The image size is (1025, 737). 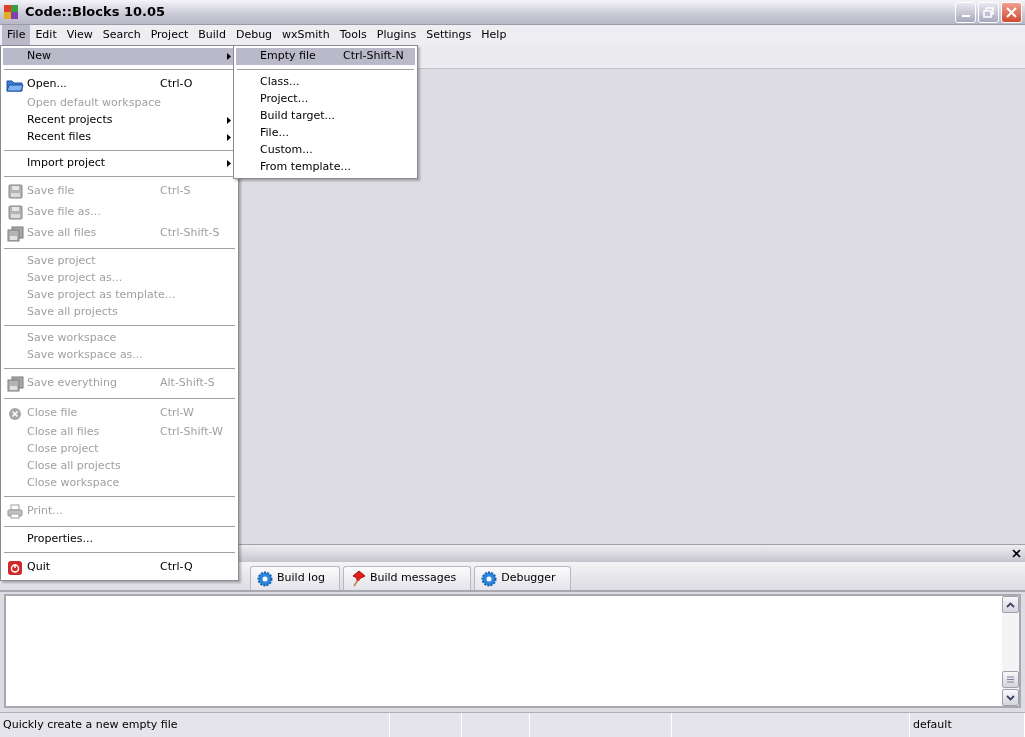 I want to click on menu-item: Help, so click(x=494, y=35).